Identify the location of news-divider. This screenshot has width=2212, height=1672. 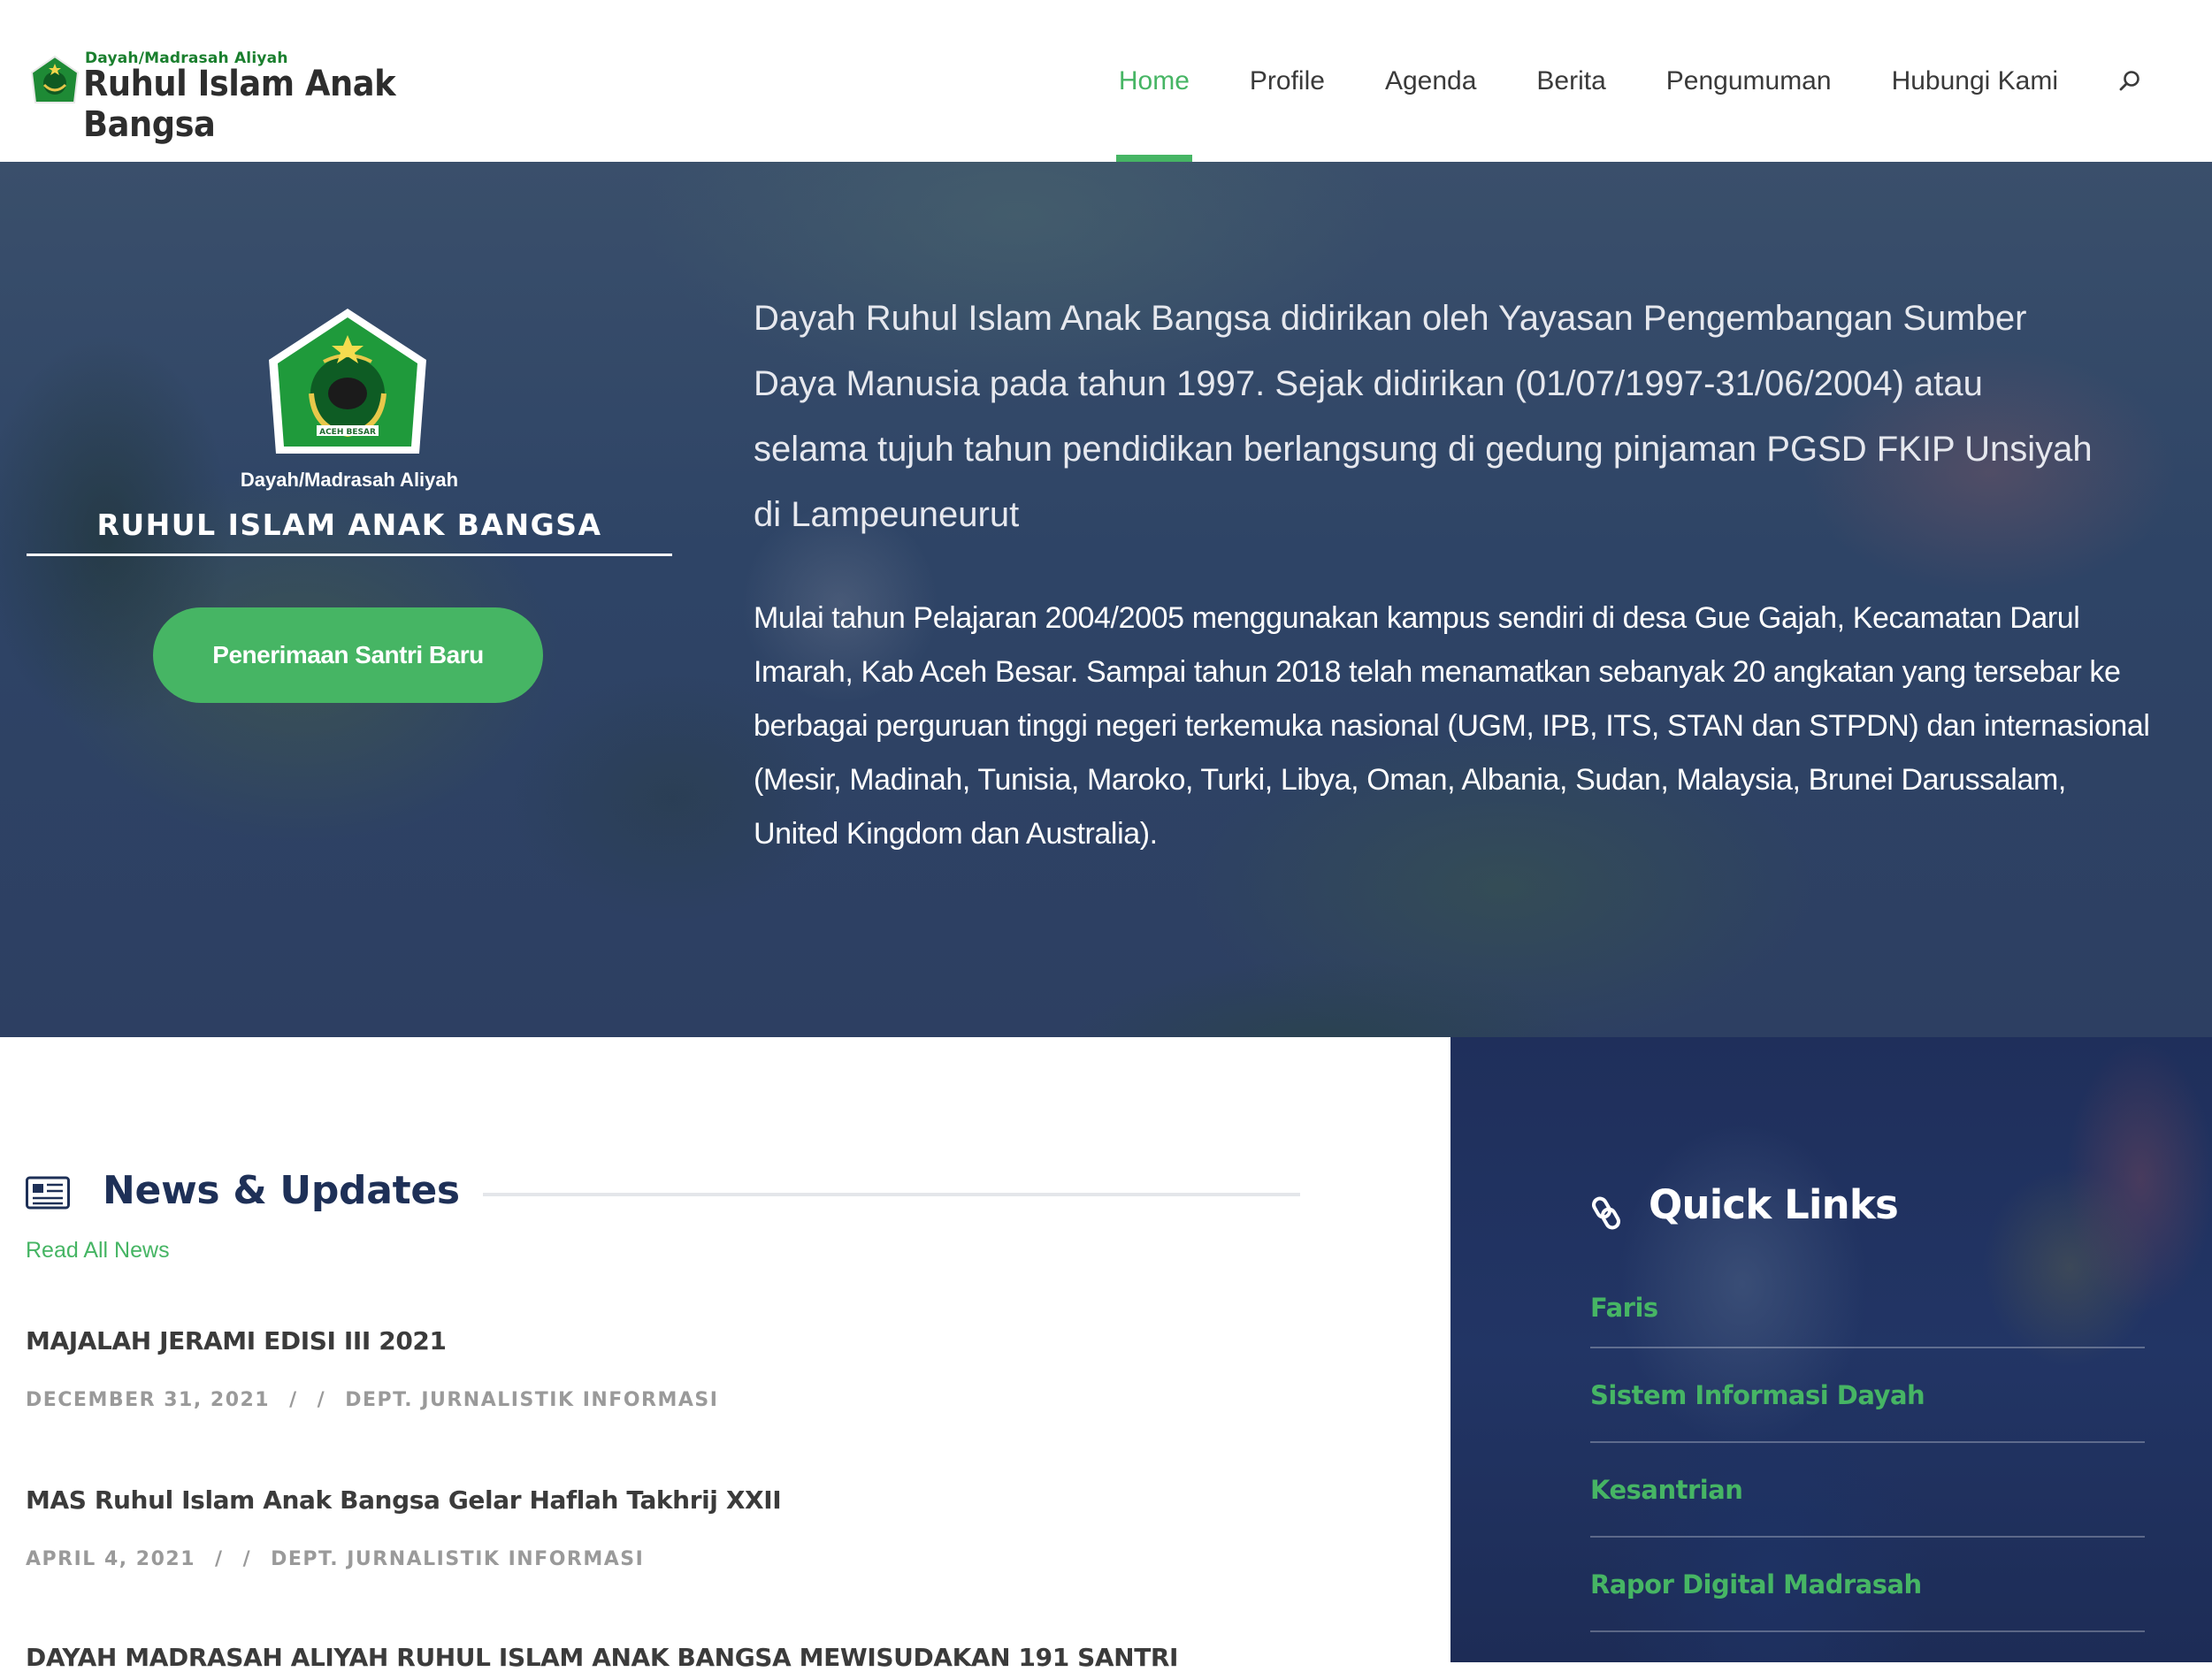
(891, 1194).